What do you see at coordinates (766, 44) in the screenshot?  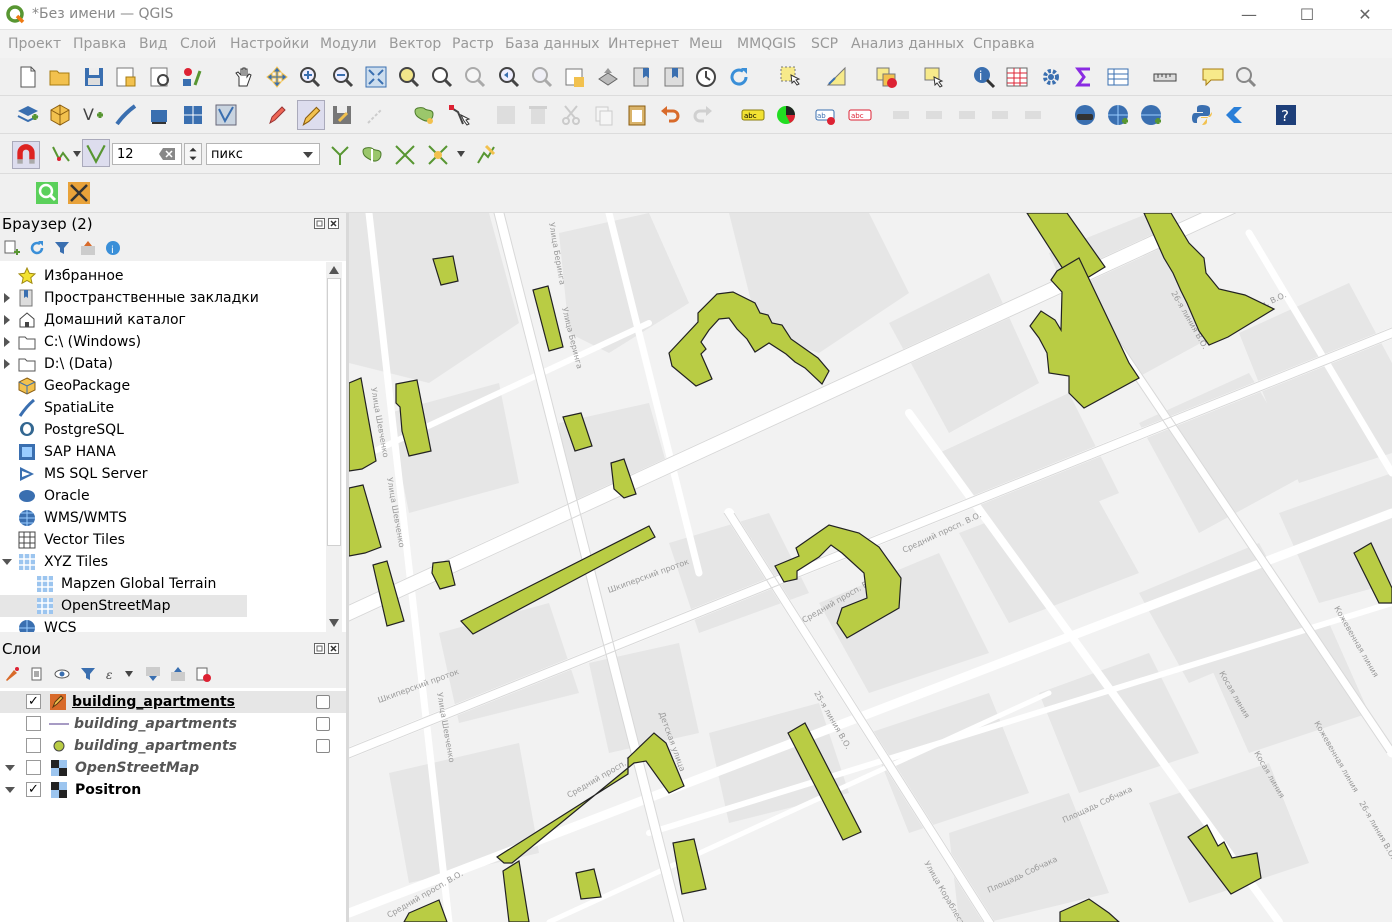 I see `menu-mmqgis: MMQGIS` at bounding box center [766, 44].